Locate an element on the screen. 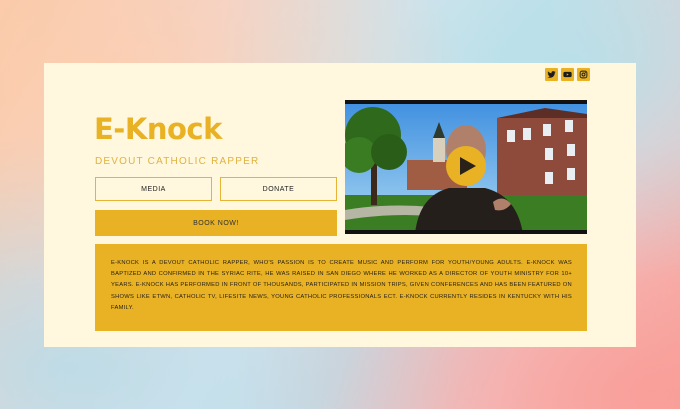 The height and width of the screenshot is (409, 680). video-player is located at coordinates (466, 167).